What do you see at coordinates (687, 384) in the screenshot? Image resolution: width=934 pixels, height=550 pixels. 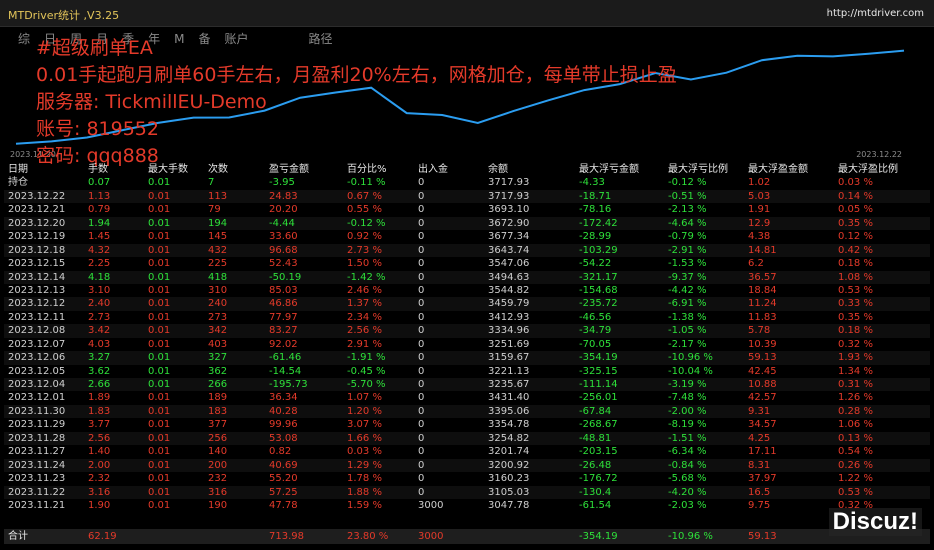 I see `cell-max-dd-pct: -3.19 %` at bounding box center [687, 384].